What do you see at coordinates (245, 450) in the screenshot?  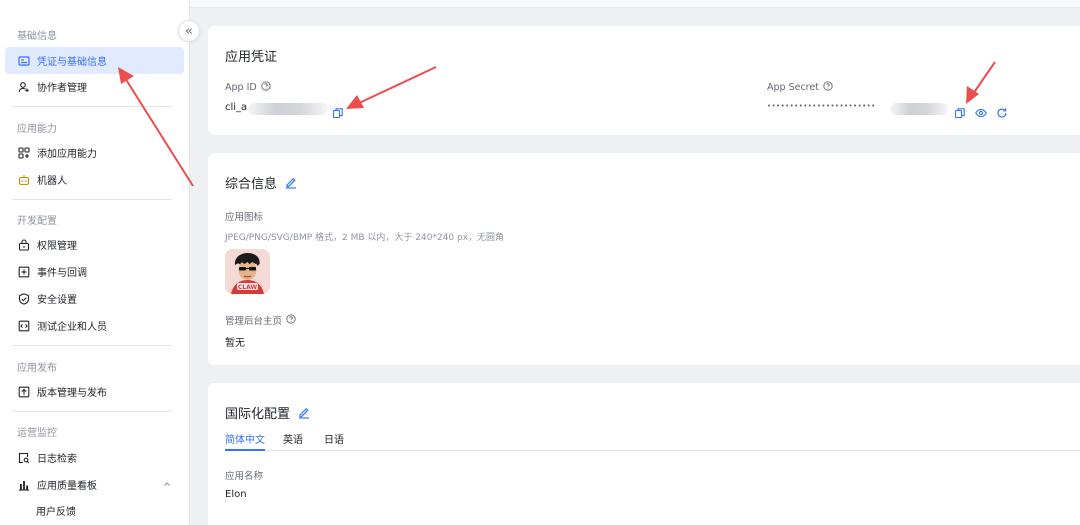 I see `active-tab-indicator` at bounding box center [245, 450].